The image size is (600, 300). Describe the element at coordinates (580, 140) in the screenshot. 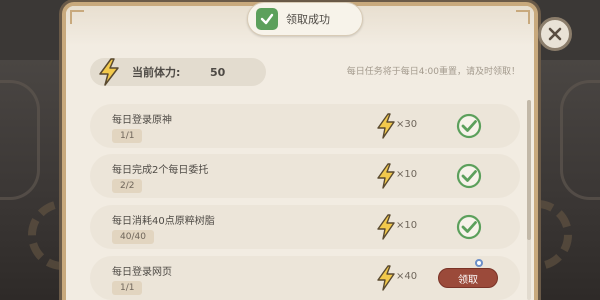

I see `background-arch-right` at that location.